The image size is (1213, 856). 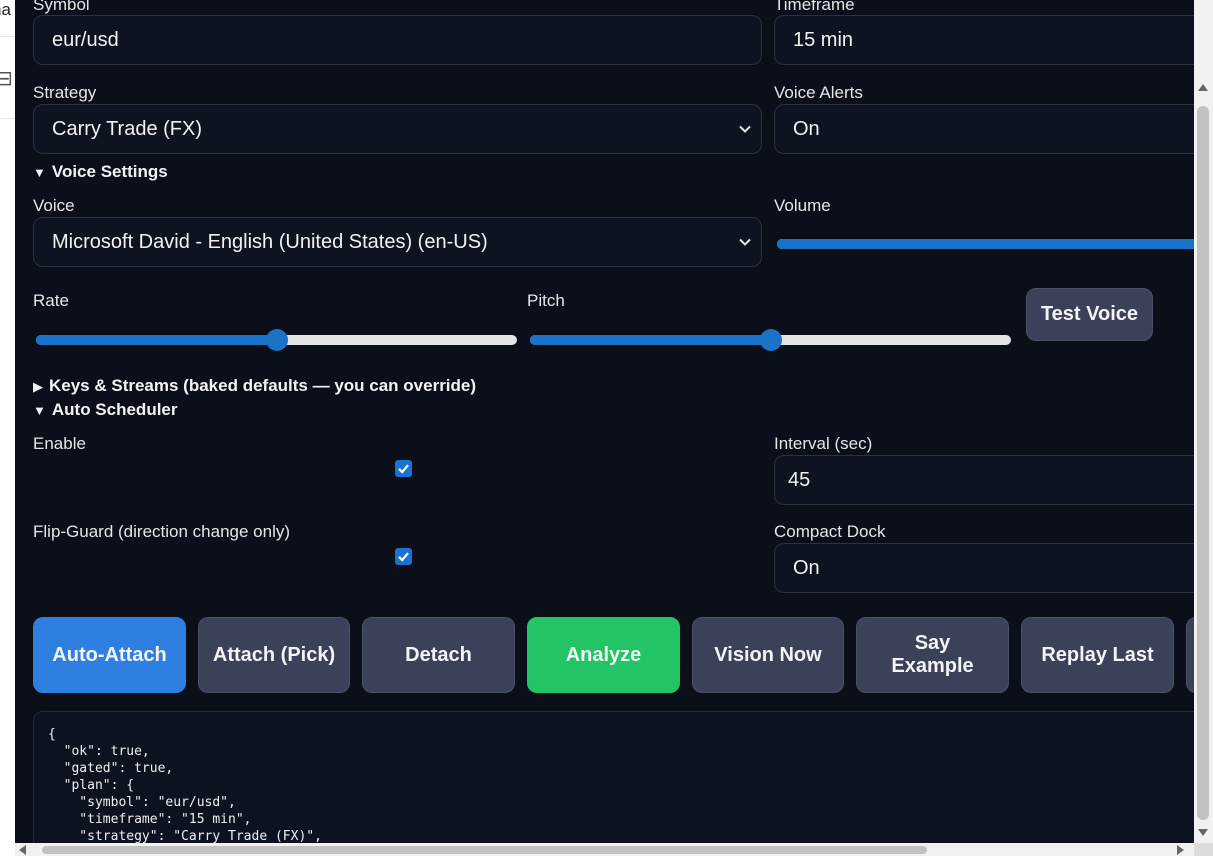 I want to click on compact-dock-label: Compact Dock, so click(x=830, y=531).